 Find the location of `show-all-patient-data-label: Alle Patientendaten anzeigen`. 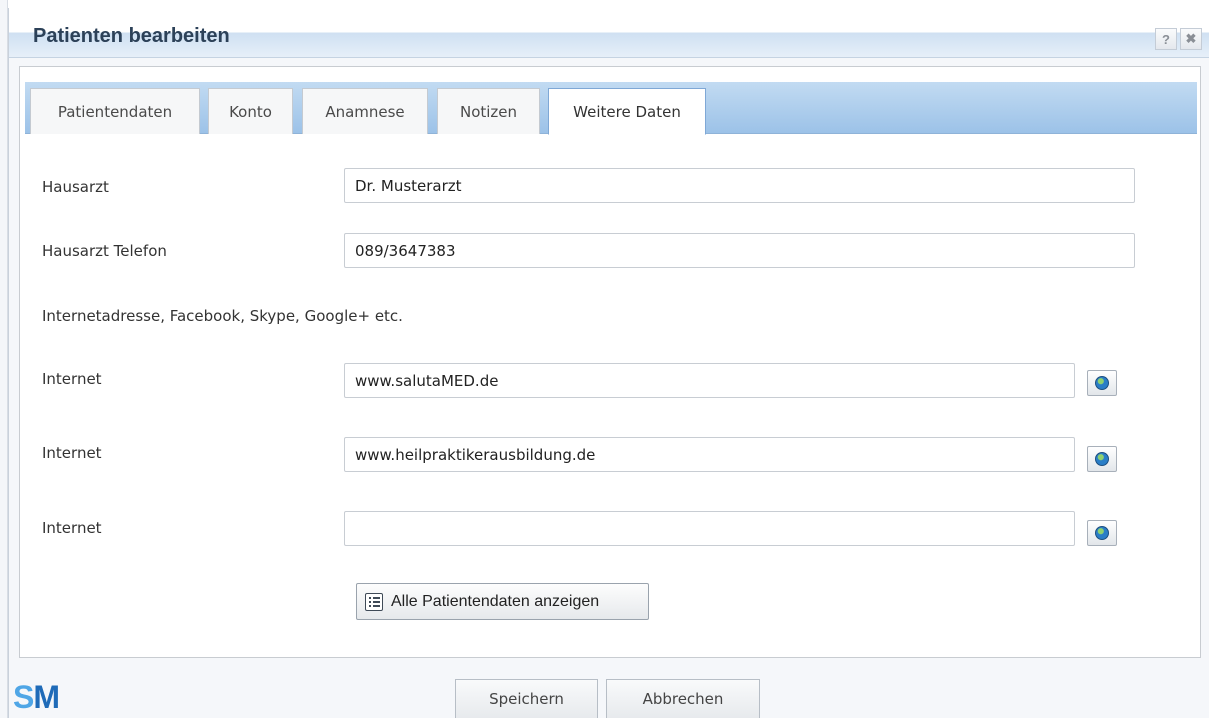

show-all-patient-data-label: Alle Patientendaten anzeigen is located at coordinates (495, 601).